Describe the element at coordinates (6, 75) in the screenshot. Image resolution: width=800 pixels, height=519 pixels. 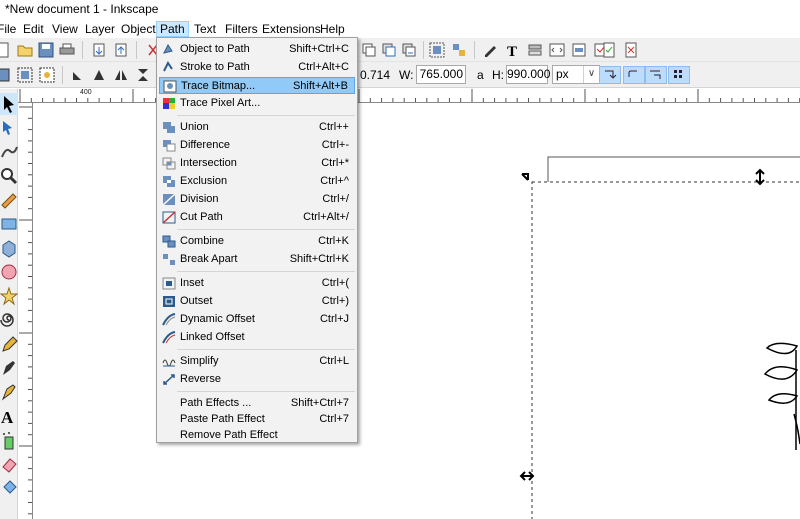
I see `select-all-icon` at that location.